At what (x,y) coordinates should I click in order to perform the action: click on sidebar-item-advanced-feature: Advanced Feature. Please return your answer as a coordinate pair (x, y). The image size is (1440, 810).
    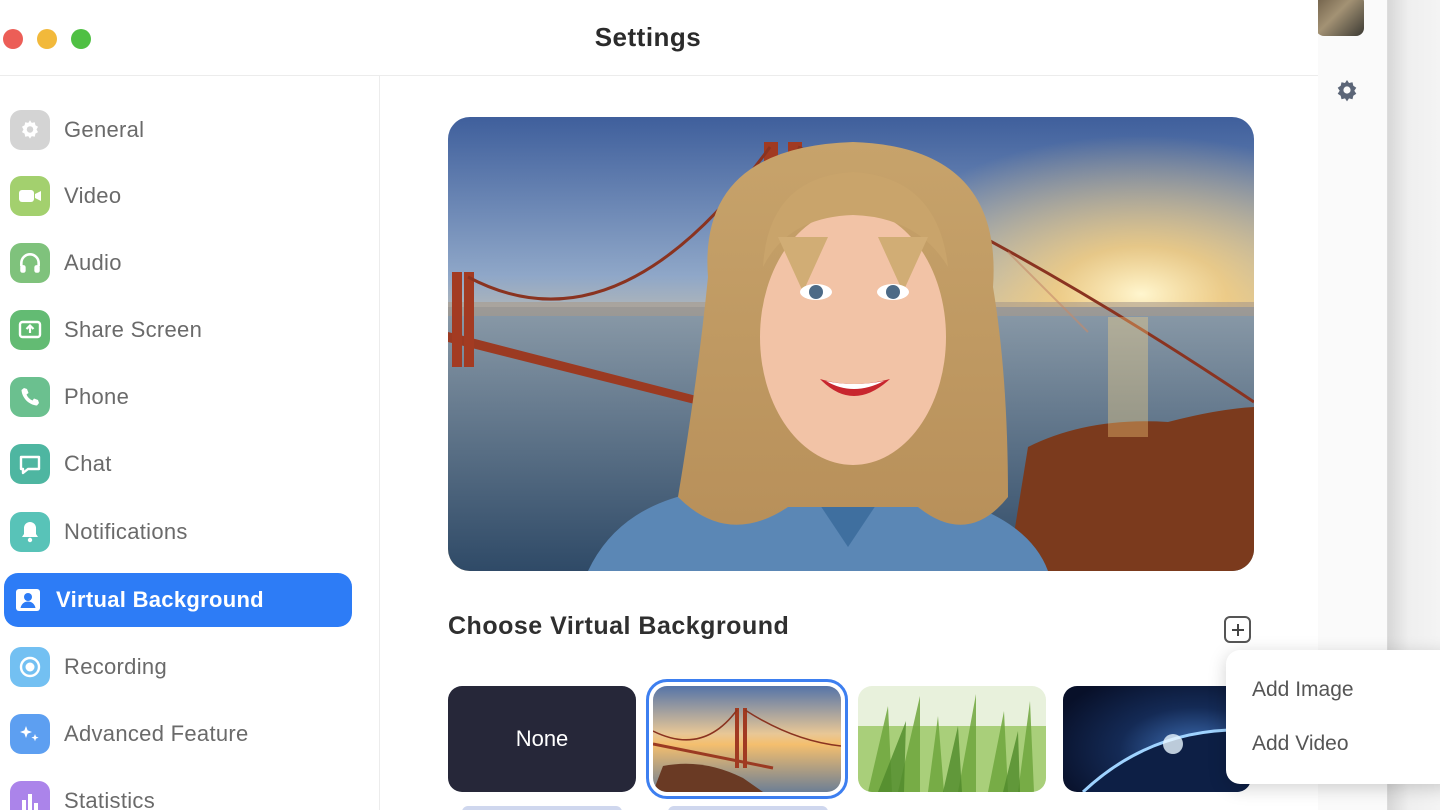
    Looking at the image, I should click on (178, 734).